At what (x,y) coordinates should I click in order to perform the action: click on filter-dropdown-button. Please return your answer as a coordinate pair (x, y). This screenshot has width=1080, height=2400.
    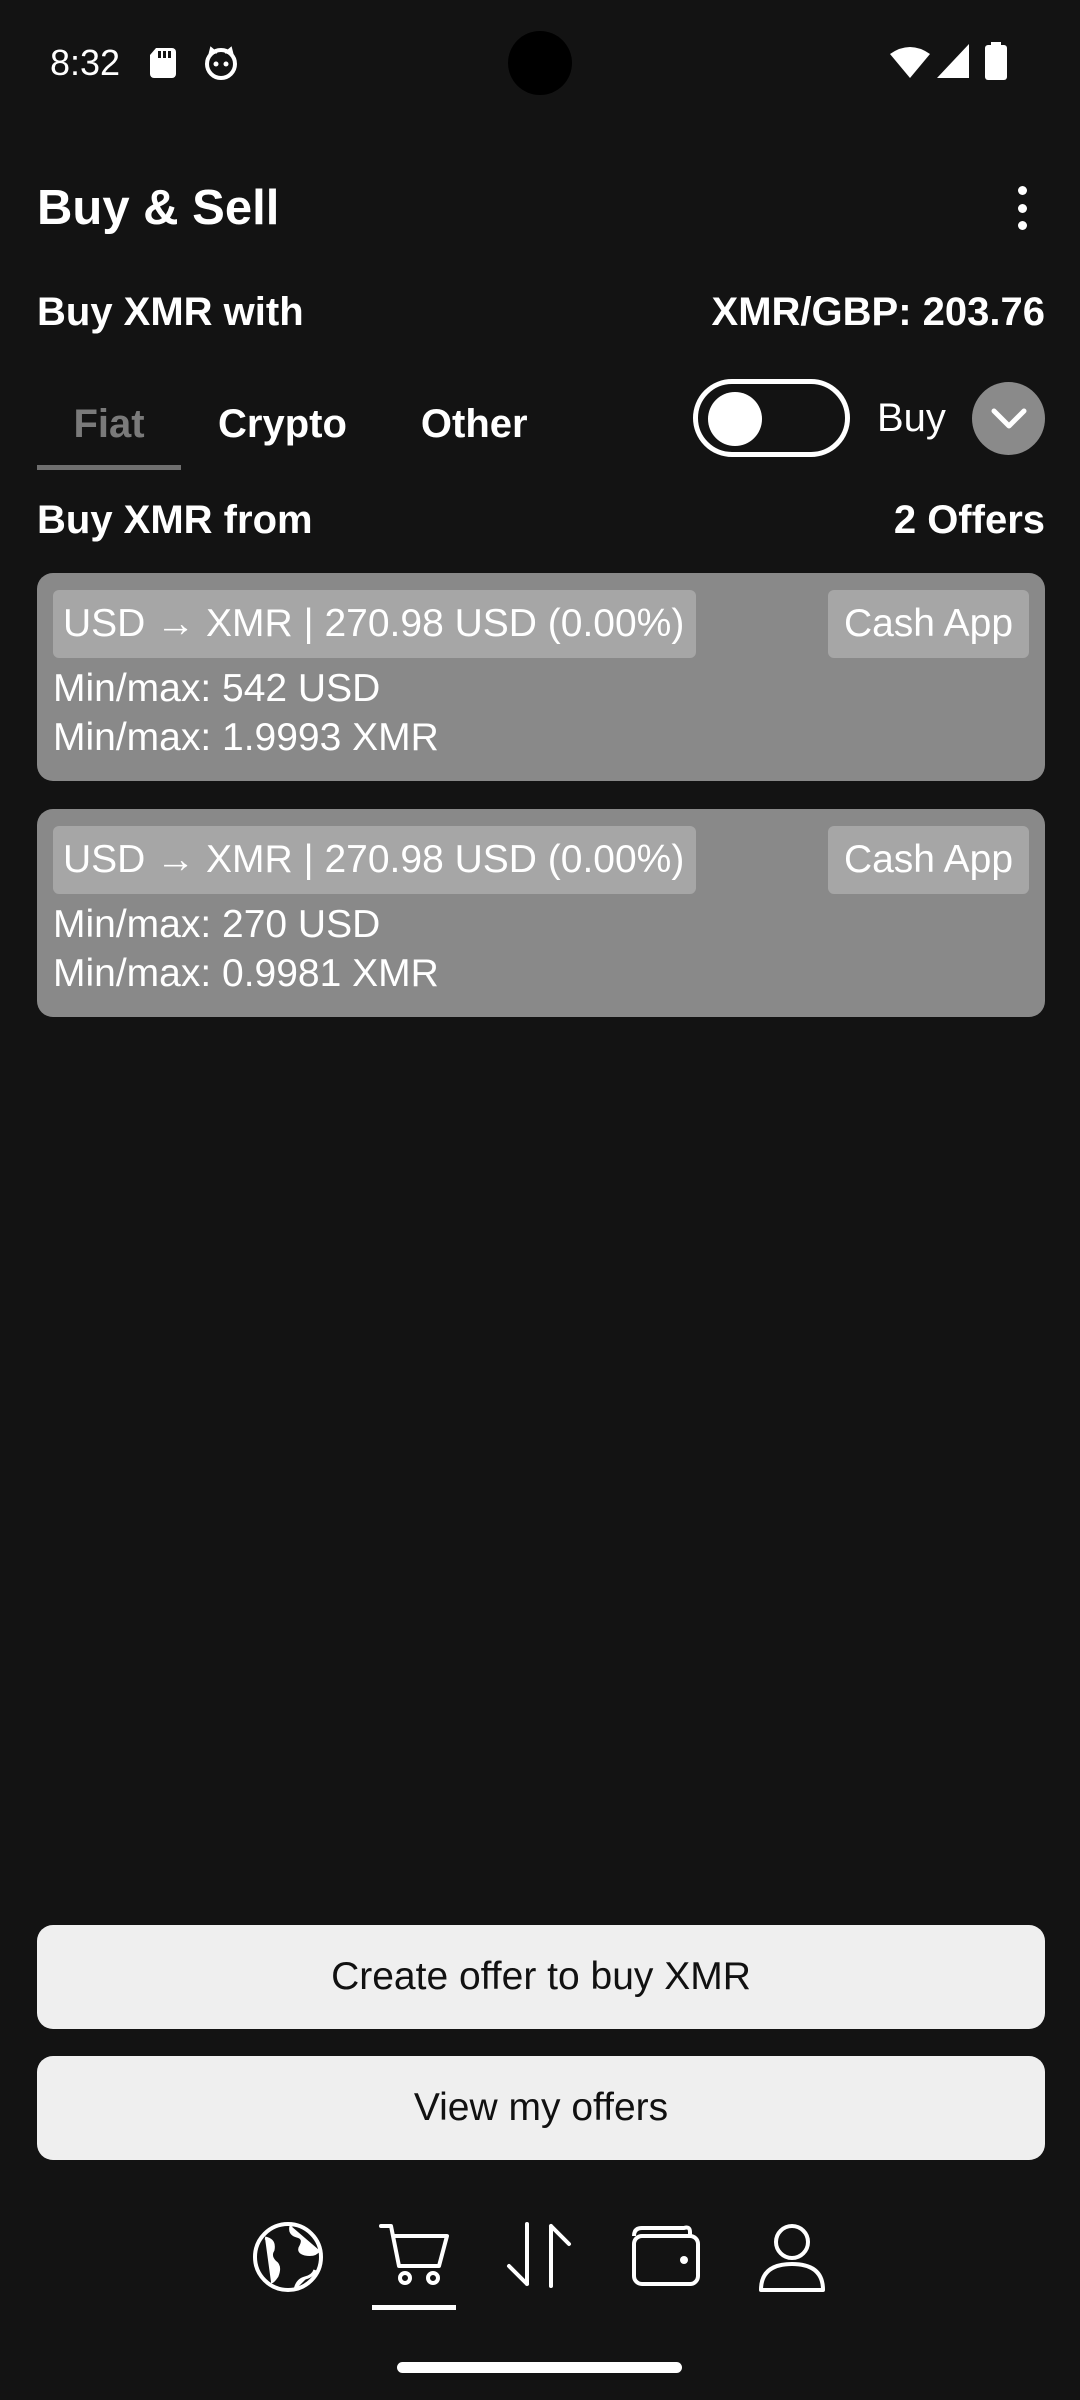
    Looking at the image, I should click on (1008, 418).